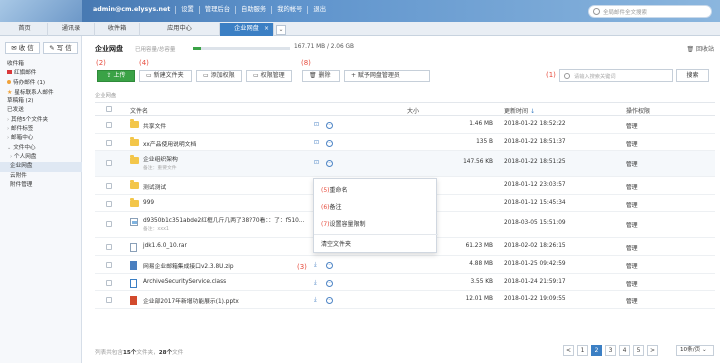  What do you see at coordinates (405, 125) in the screenshot?
I see `table-row: 共享文件 ⊡ ··· 1.46 MB 2018-01-22 18:52:22 管理` at bounding box center [405, 125].